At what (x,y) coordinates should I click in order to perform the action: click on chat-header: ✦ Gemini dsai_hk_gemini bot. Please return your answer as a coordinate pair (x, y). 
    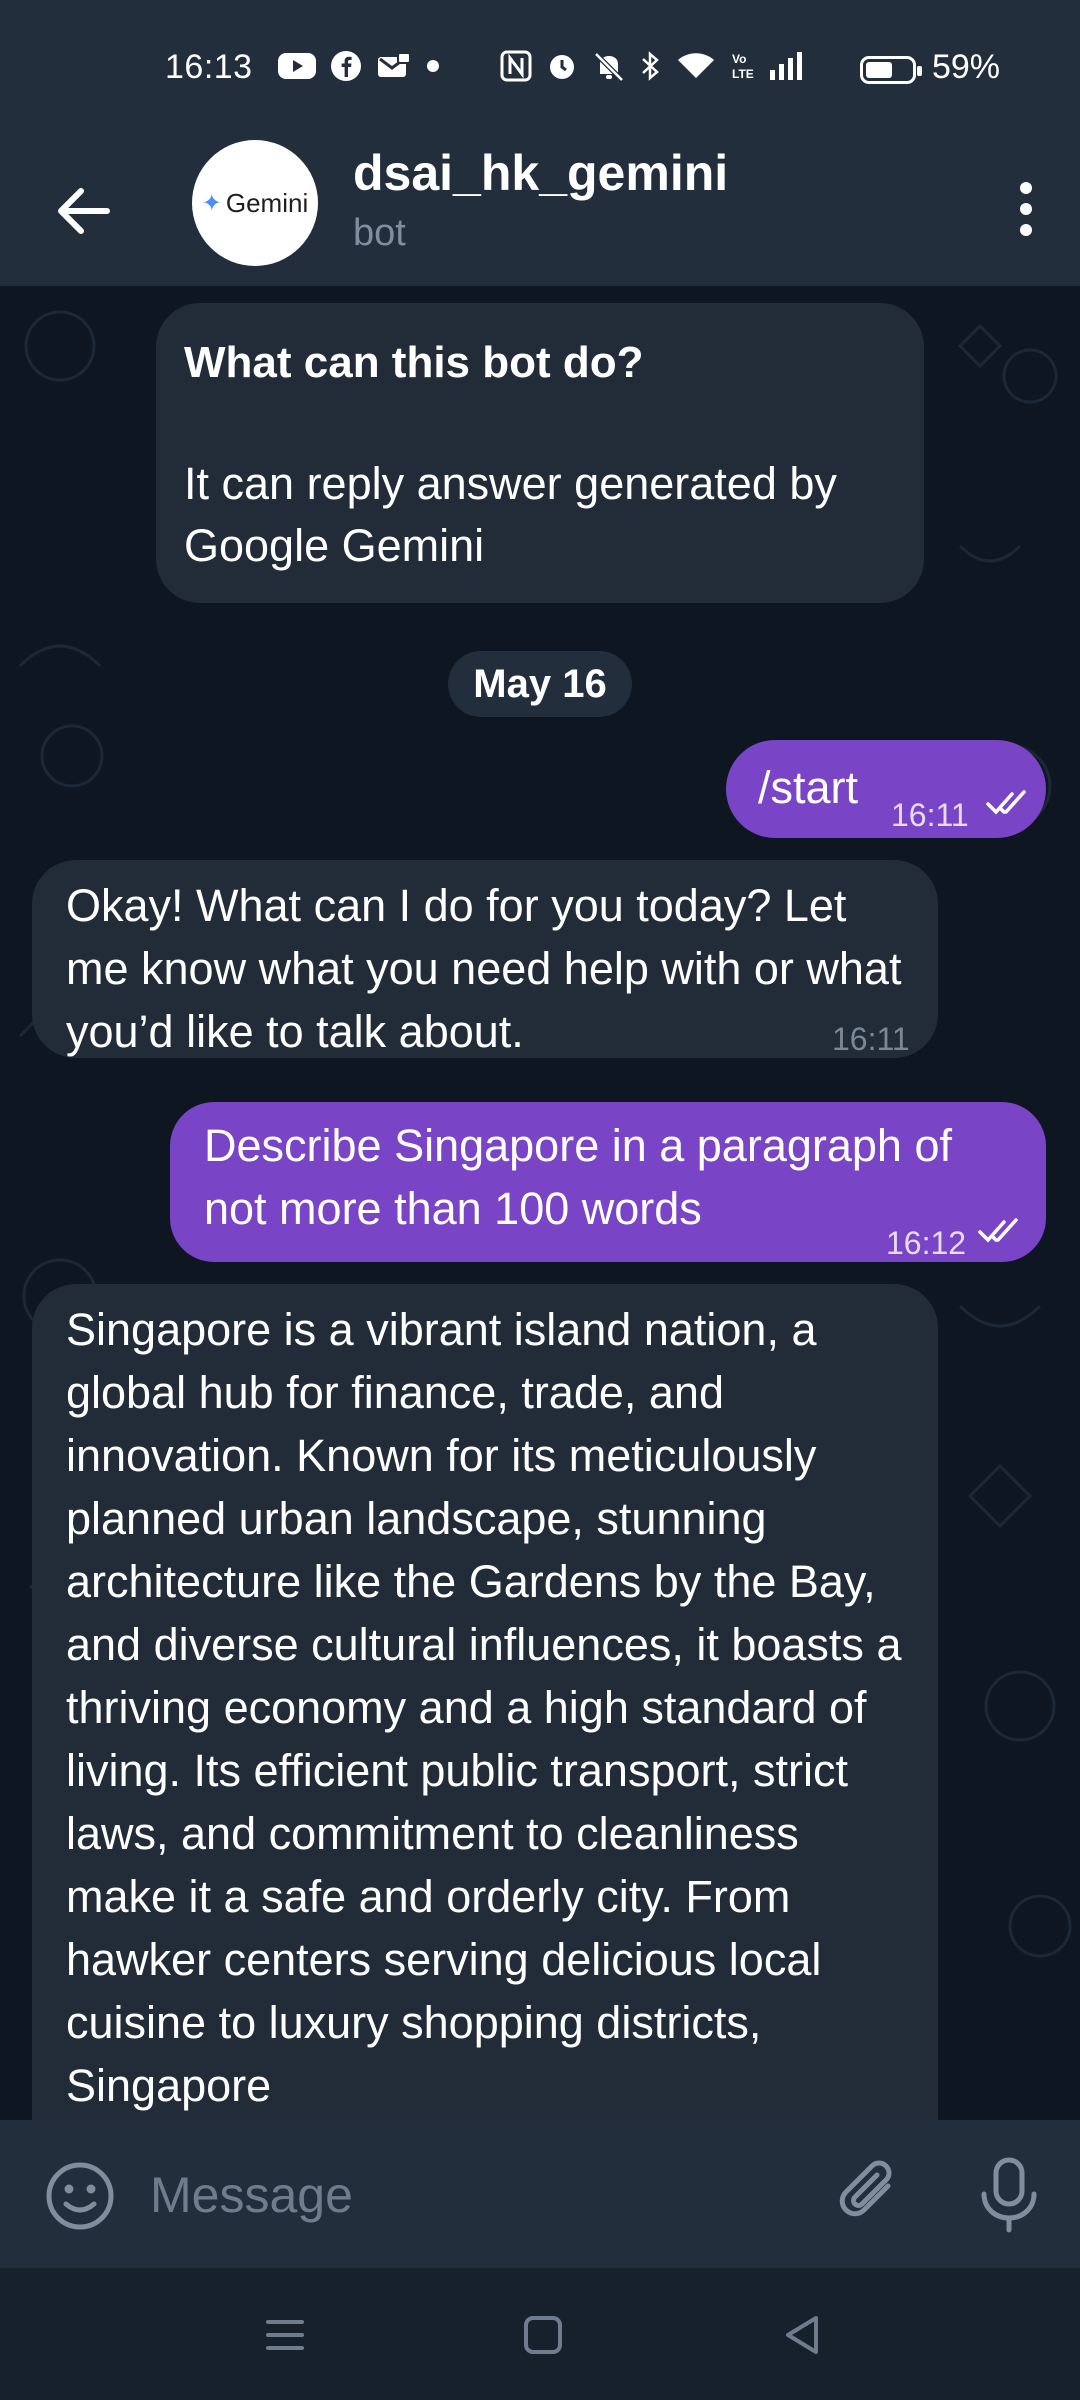
    Looking at the image, I should click on (540, 213).